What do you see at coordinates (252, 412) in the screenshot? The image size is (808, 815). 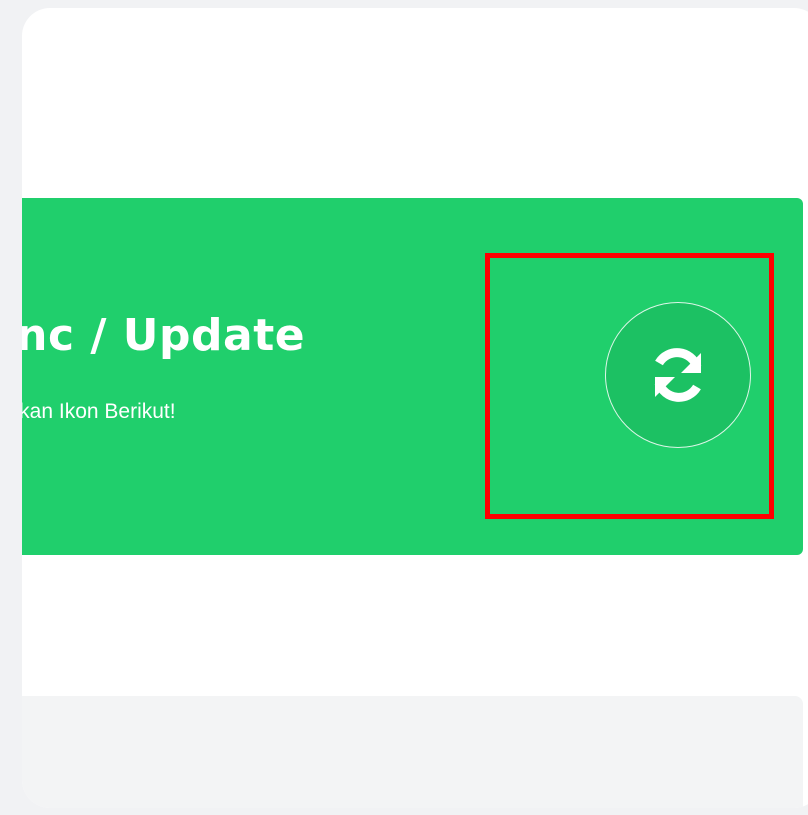 I see `banner-subtitle-container: hkan Tekan Ikon Berikut!` at bounding box center [252, 412].